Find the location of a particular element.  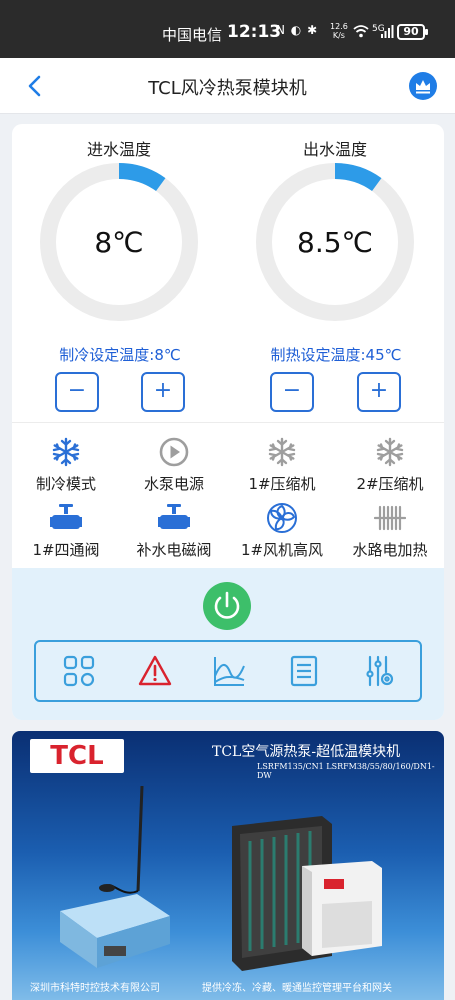

speed-unit: K/s is located at coordinates (338, 35).